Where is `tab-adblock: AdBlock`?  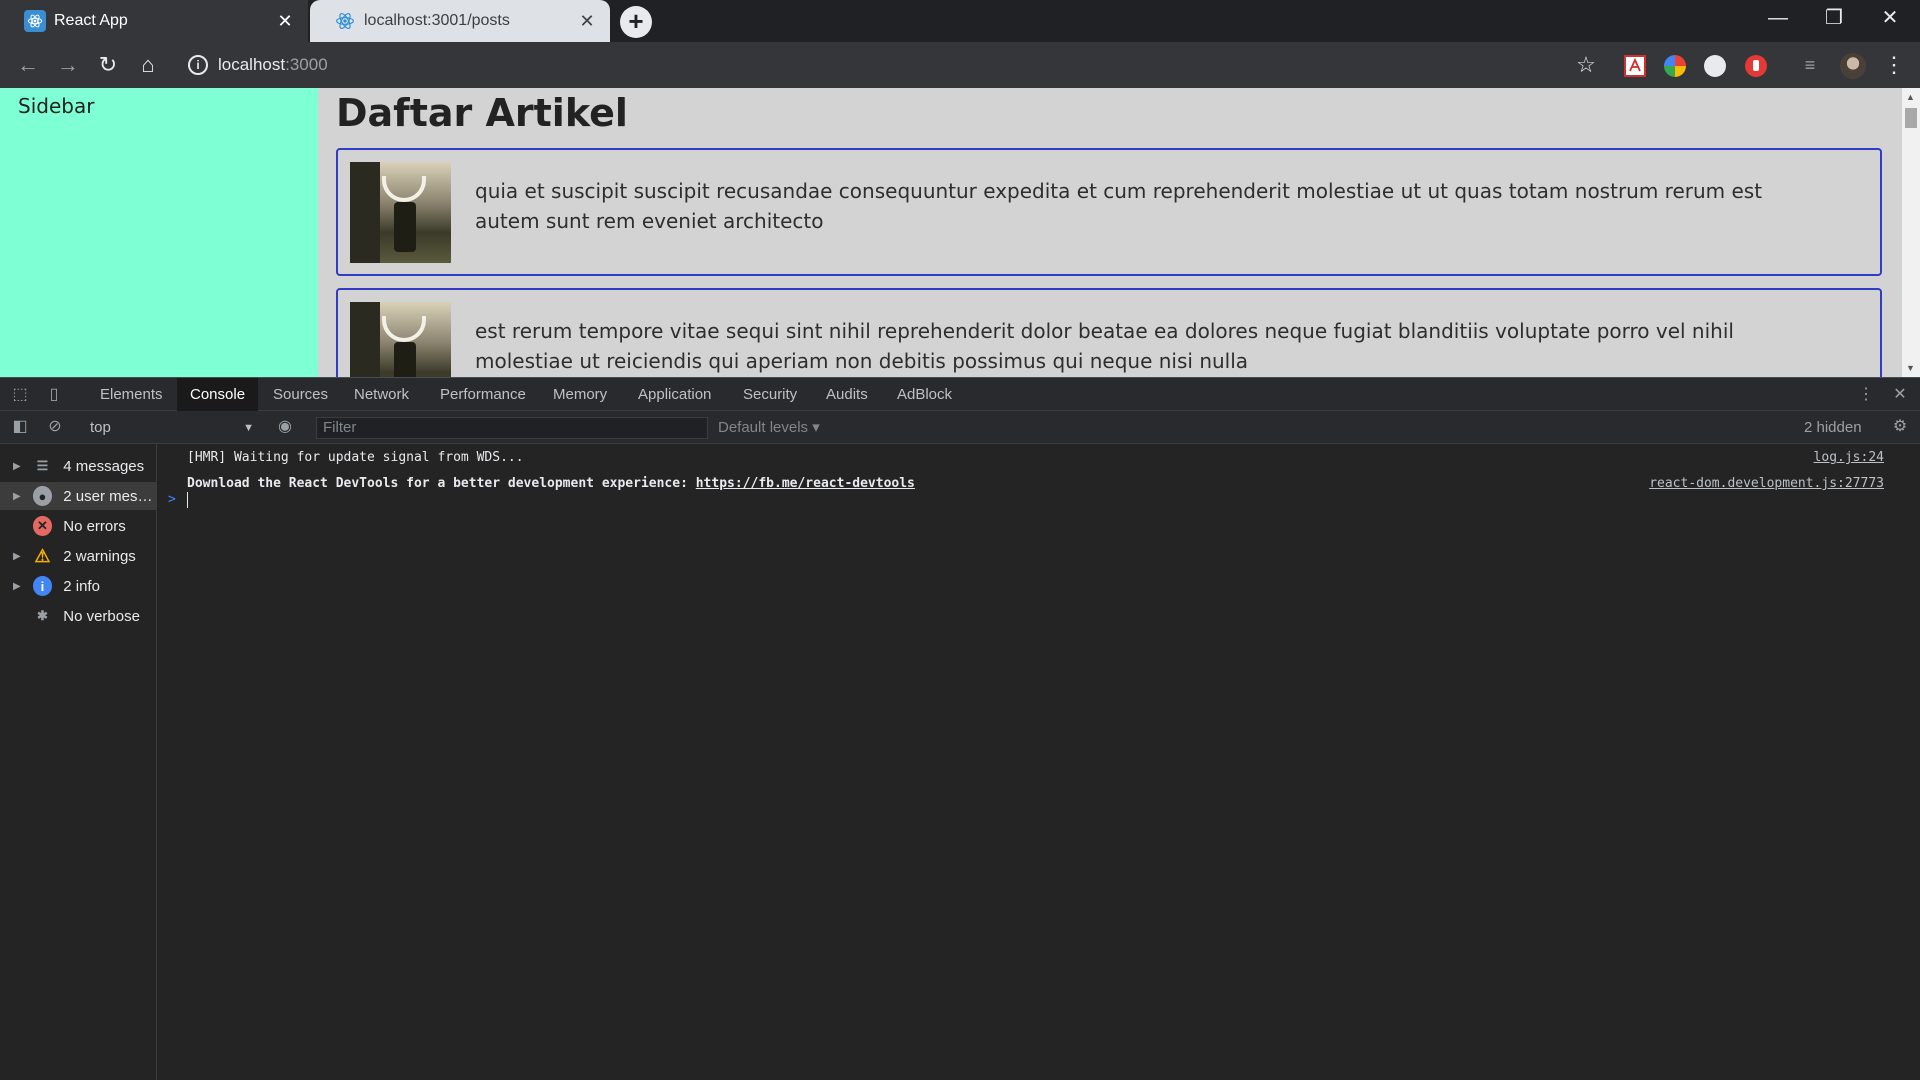
tab-adblock: AdBlock is located at coordinates (924, 394).